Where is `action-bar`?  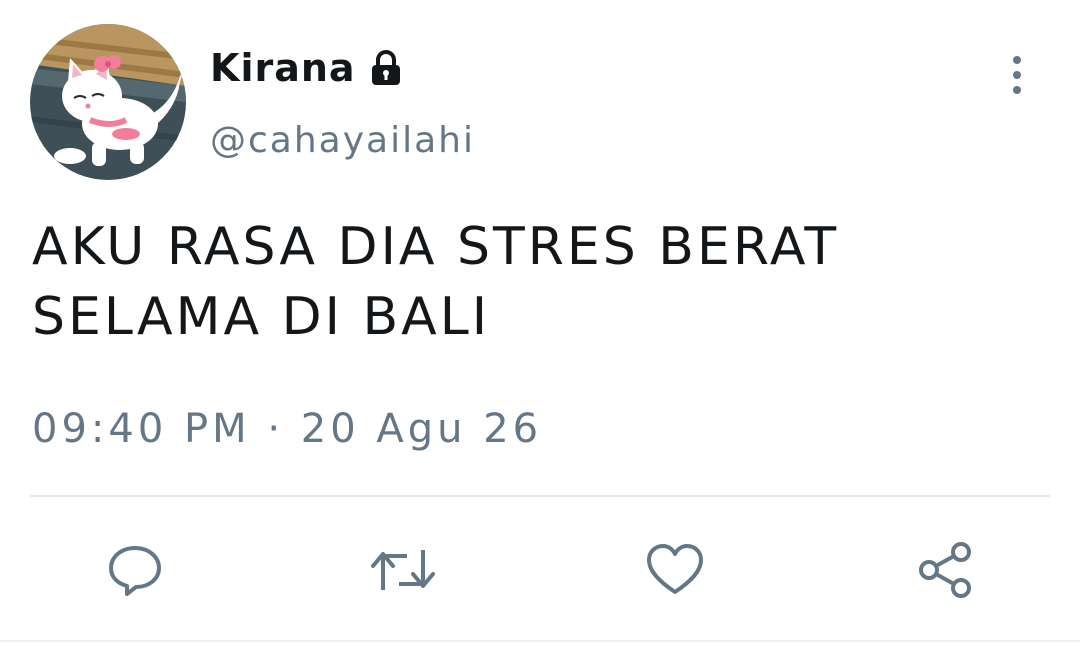
action-bar is located at coordinates (540, 570).